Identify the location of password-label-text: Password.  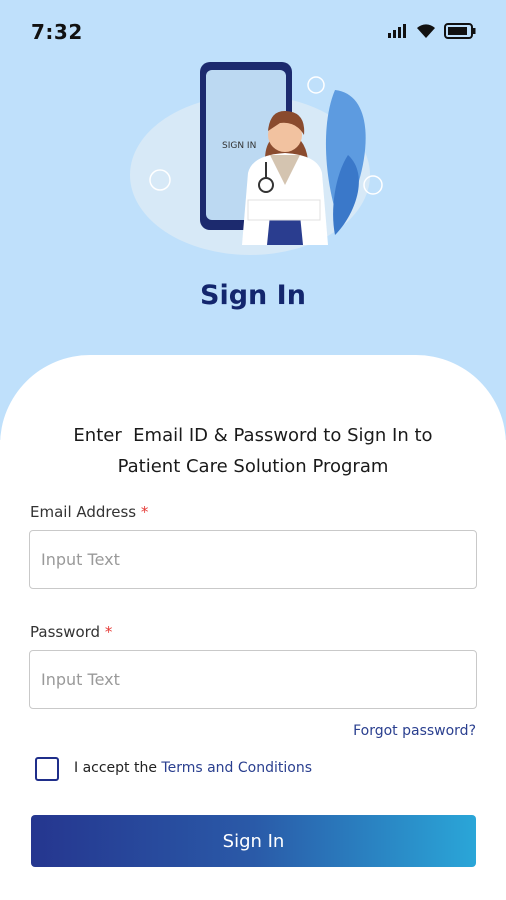
(65, 632).